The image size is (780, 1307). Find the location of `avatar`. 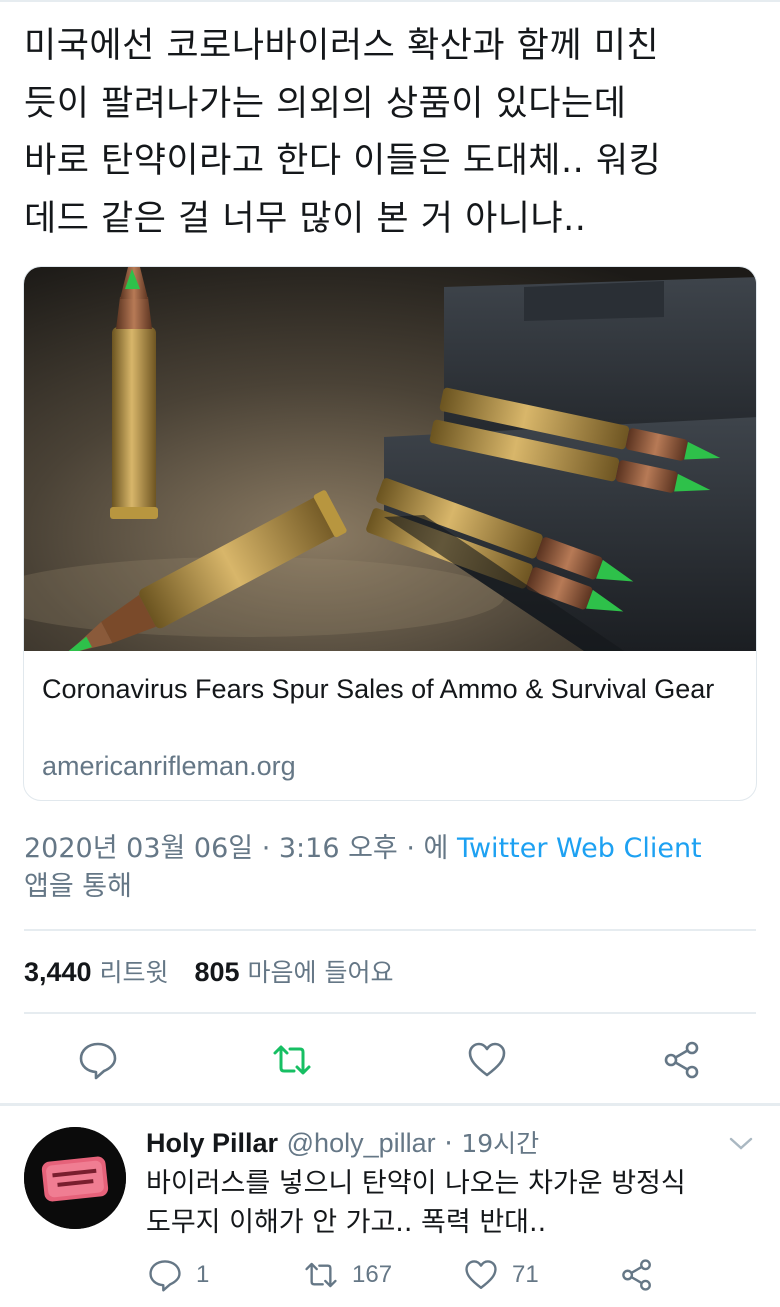

avatar is located at coordinates (75, 1178).